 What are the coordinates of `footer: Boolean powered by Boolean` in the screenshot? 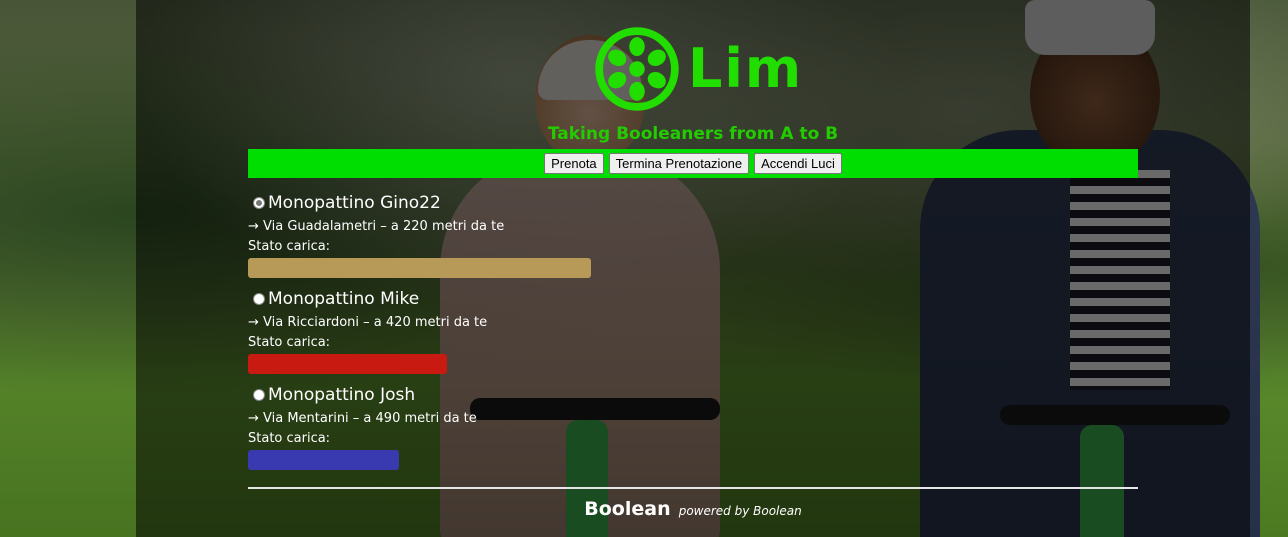 It's located at (693, 509).